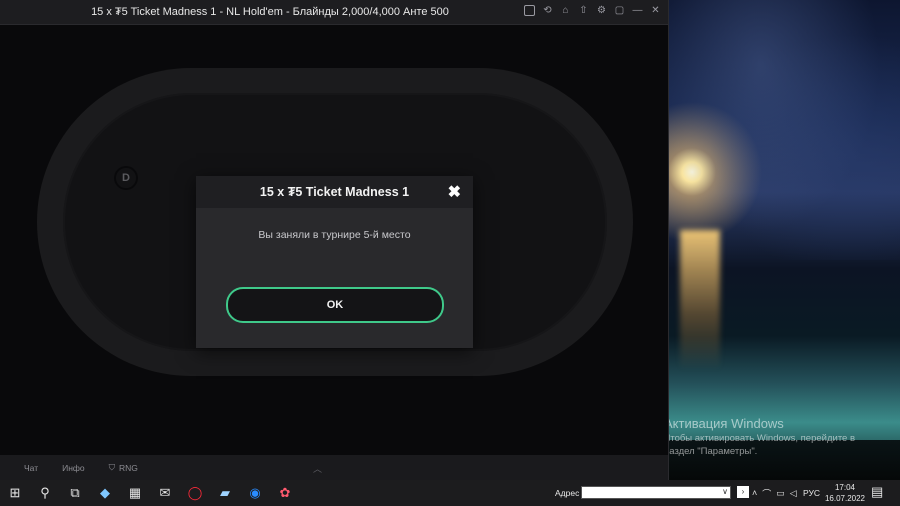  I want to click on moon-reflection, so click(700, 300).